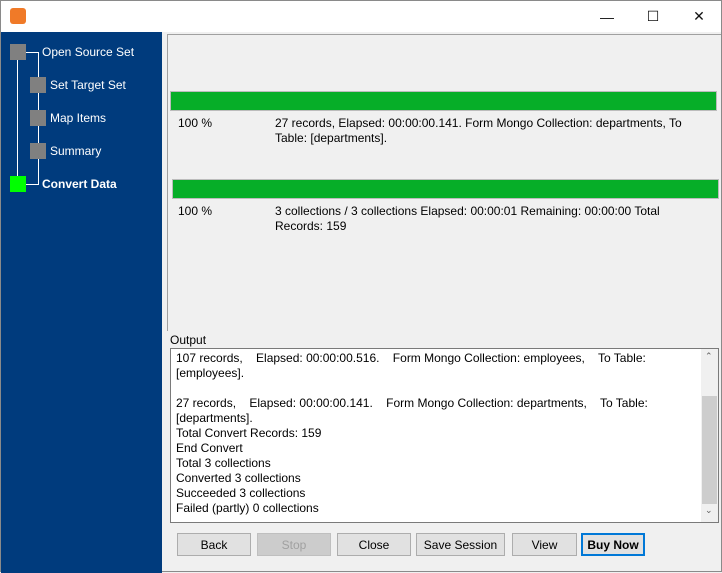  Describe the element at coordinates (78, 118) in the screenshot. I see `step-map-items: Map Items` at that location.